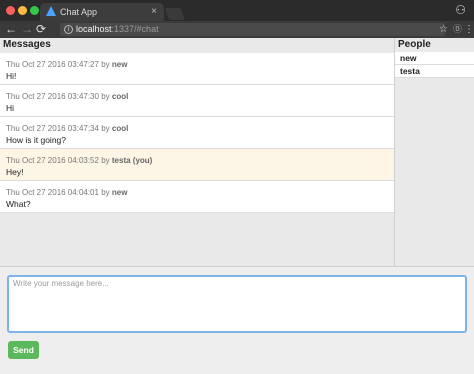  I want to click on message-text: Hey!, so click(15, 172).